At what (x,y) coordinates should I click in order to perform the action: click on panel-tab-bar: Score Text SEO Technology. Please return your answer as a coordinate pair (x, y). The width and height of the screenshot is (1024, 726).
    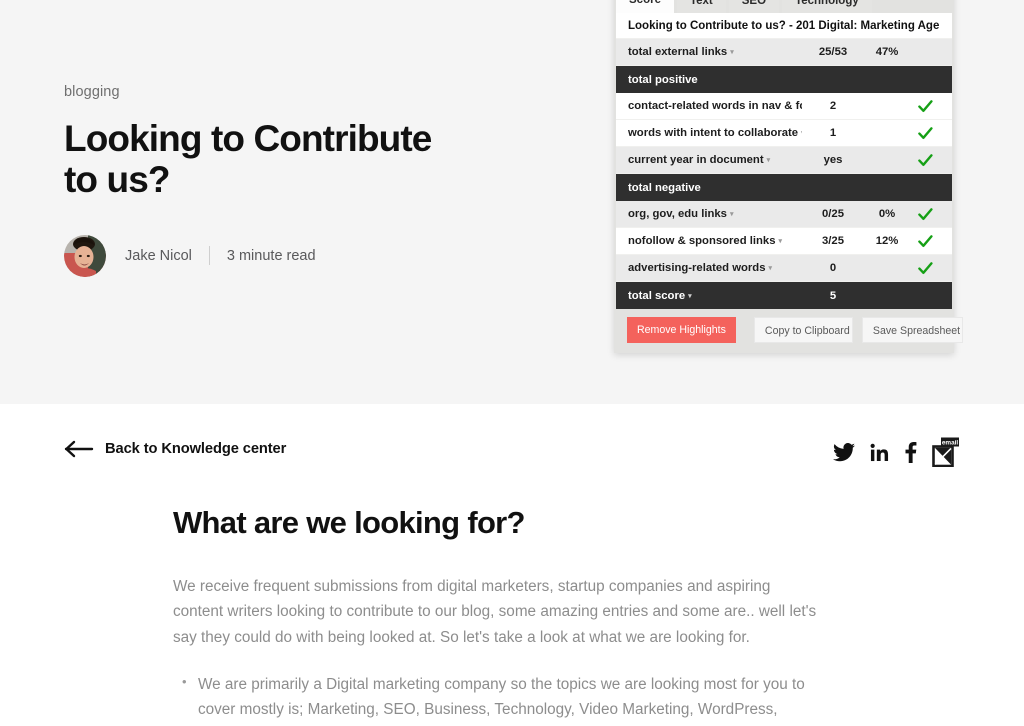
    Looking at the image, I should click on (784, 6).